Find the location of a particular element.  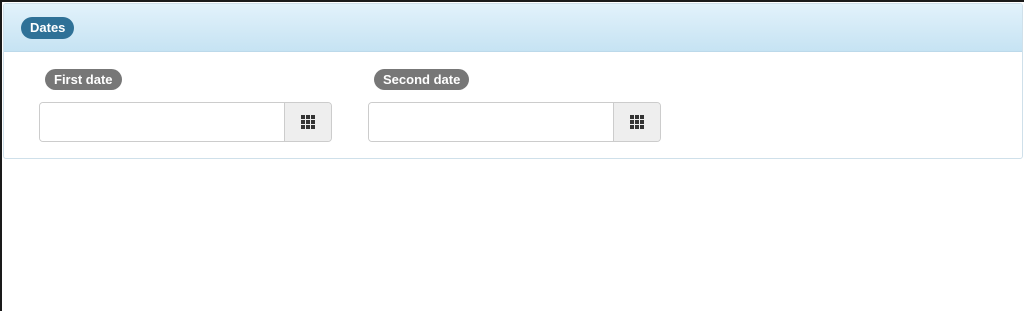

first-date-picker-button is located at coordinates (307, 122).